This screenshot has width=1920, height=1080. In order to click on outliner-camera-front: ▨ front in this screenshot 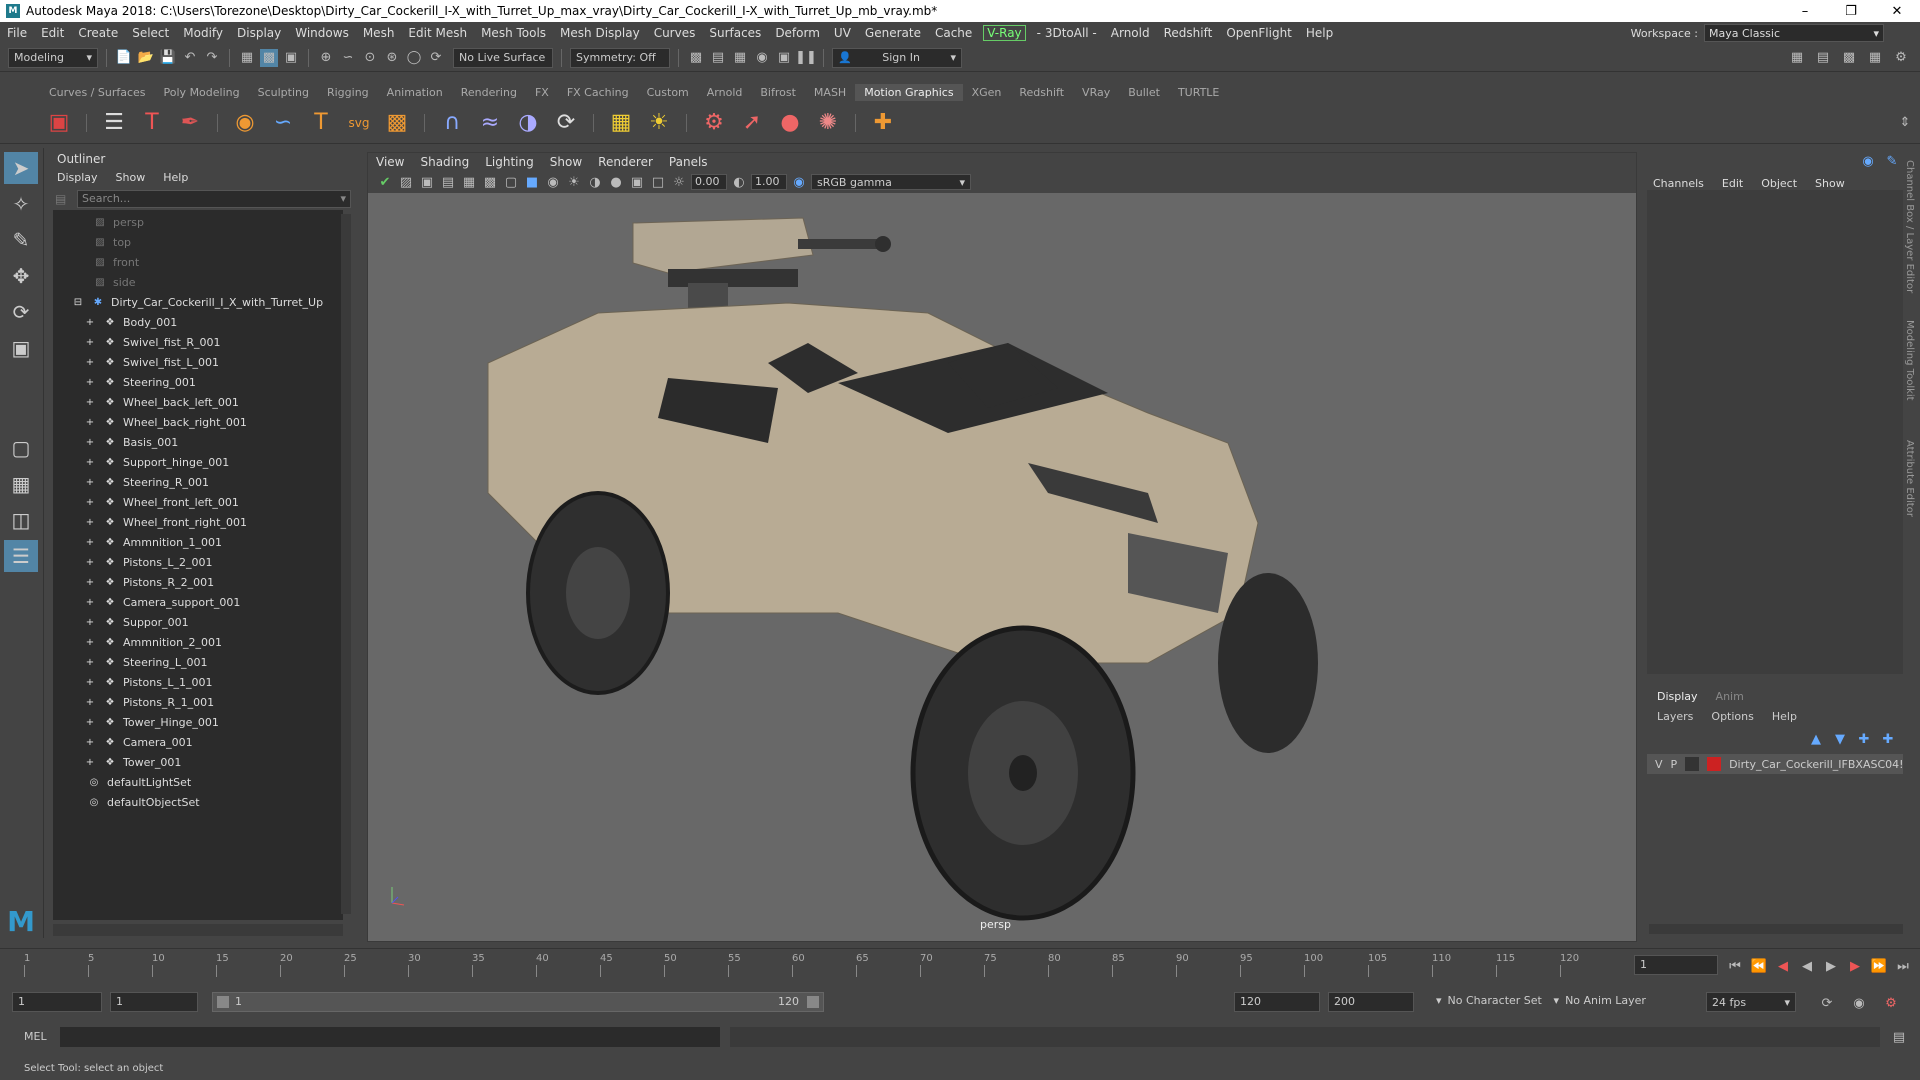, I will do `click(201, 262)`.